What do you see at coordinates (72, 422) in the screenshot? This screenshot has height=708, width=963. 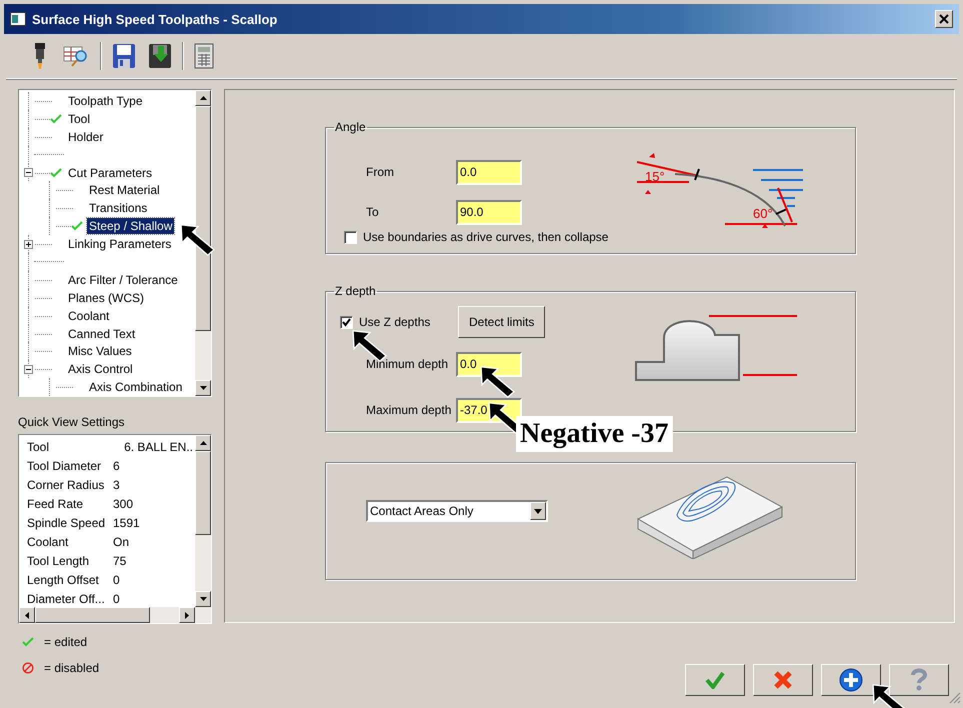 I see `section-title: Quick View Settings` at bounding box center [72, 422].